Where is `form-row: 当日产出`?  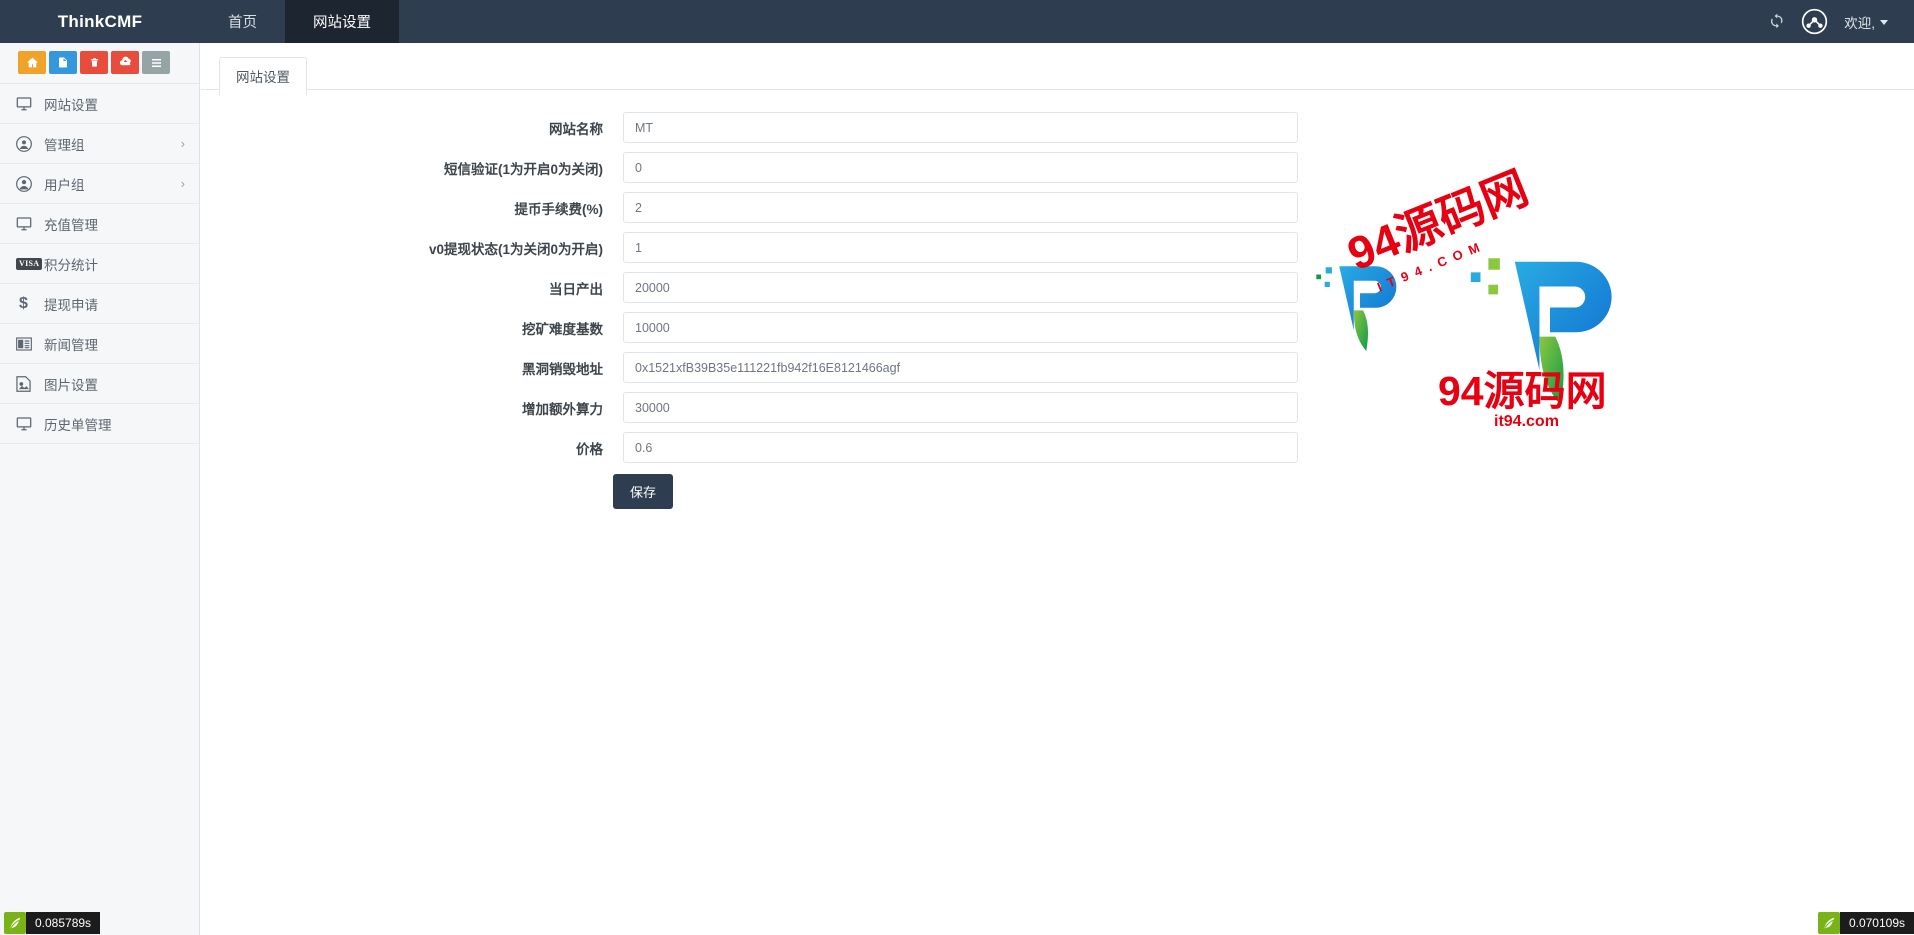
form-row: 当日产出 is located at coordinates (1057, 287).